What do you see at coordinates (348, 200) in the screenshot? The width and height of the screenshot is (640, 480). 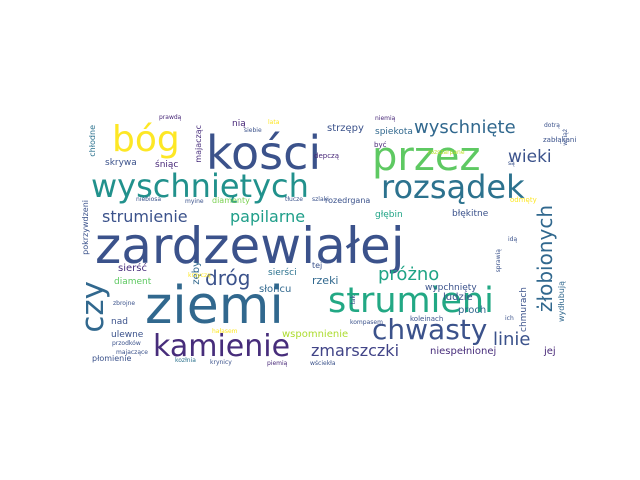 I see `word-rozedrgana: rozedrgana` at bounding box center [348, 200].